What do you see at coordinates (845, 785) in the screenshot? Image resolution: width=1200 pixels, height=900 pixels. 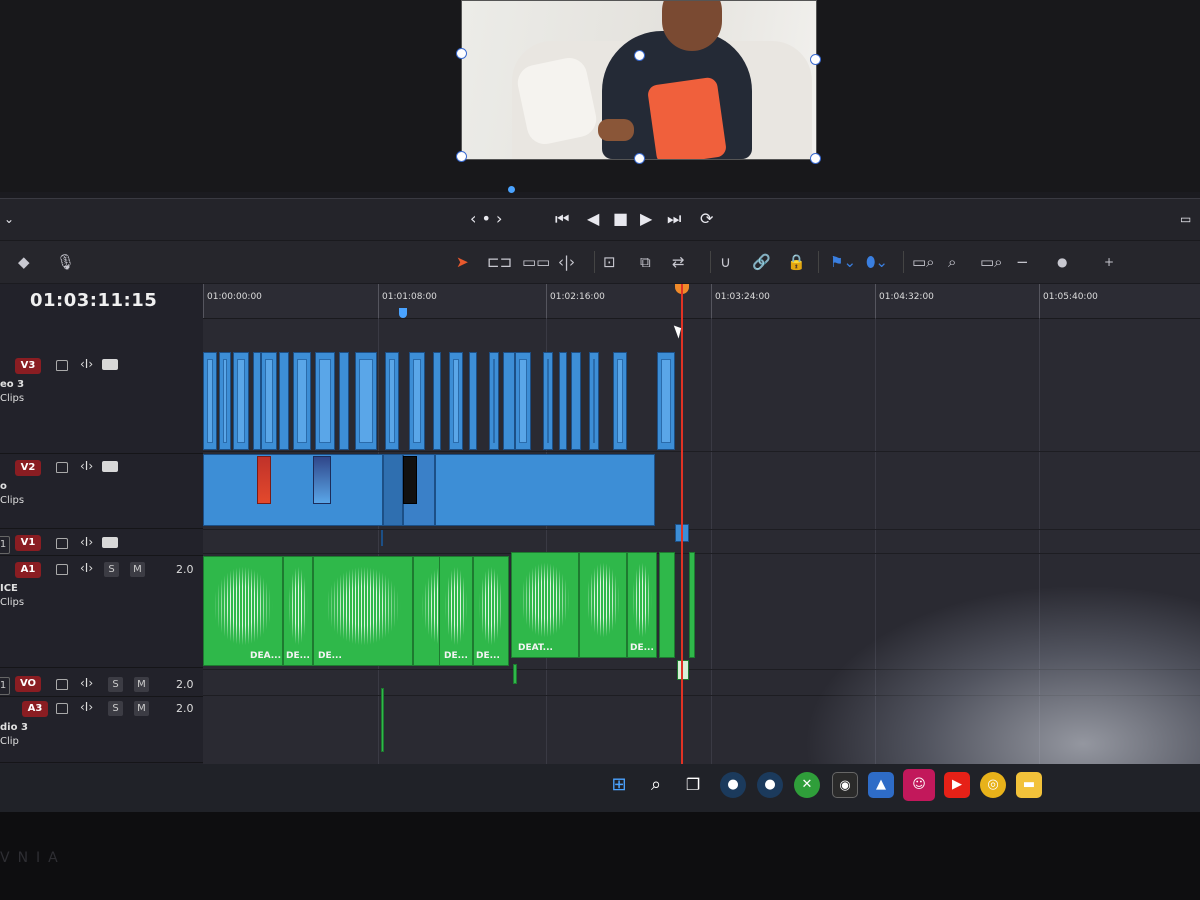 I see `davinci-resolve-icon: ◉` at bounding box center [845, 785].